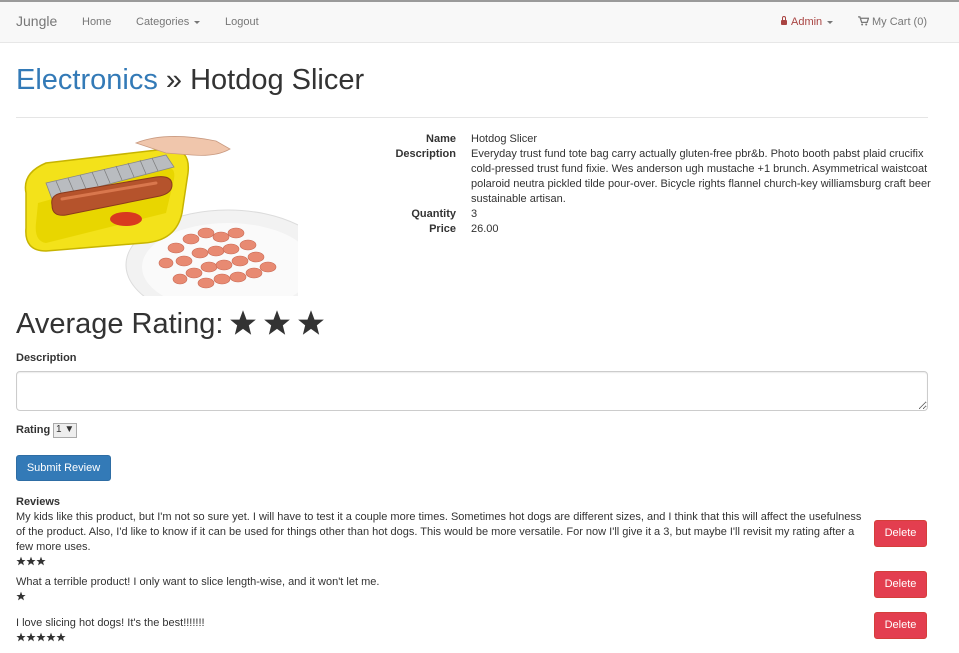 The image size is (959, 653). I want to click on shopping-cart-icon, so click(863, 21).